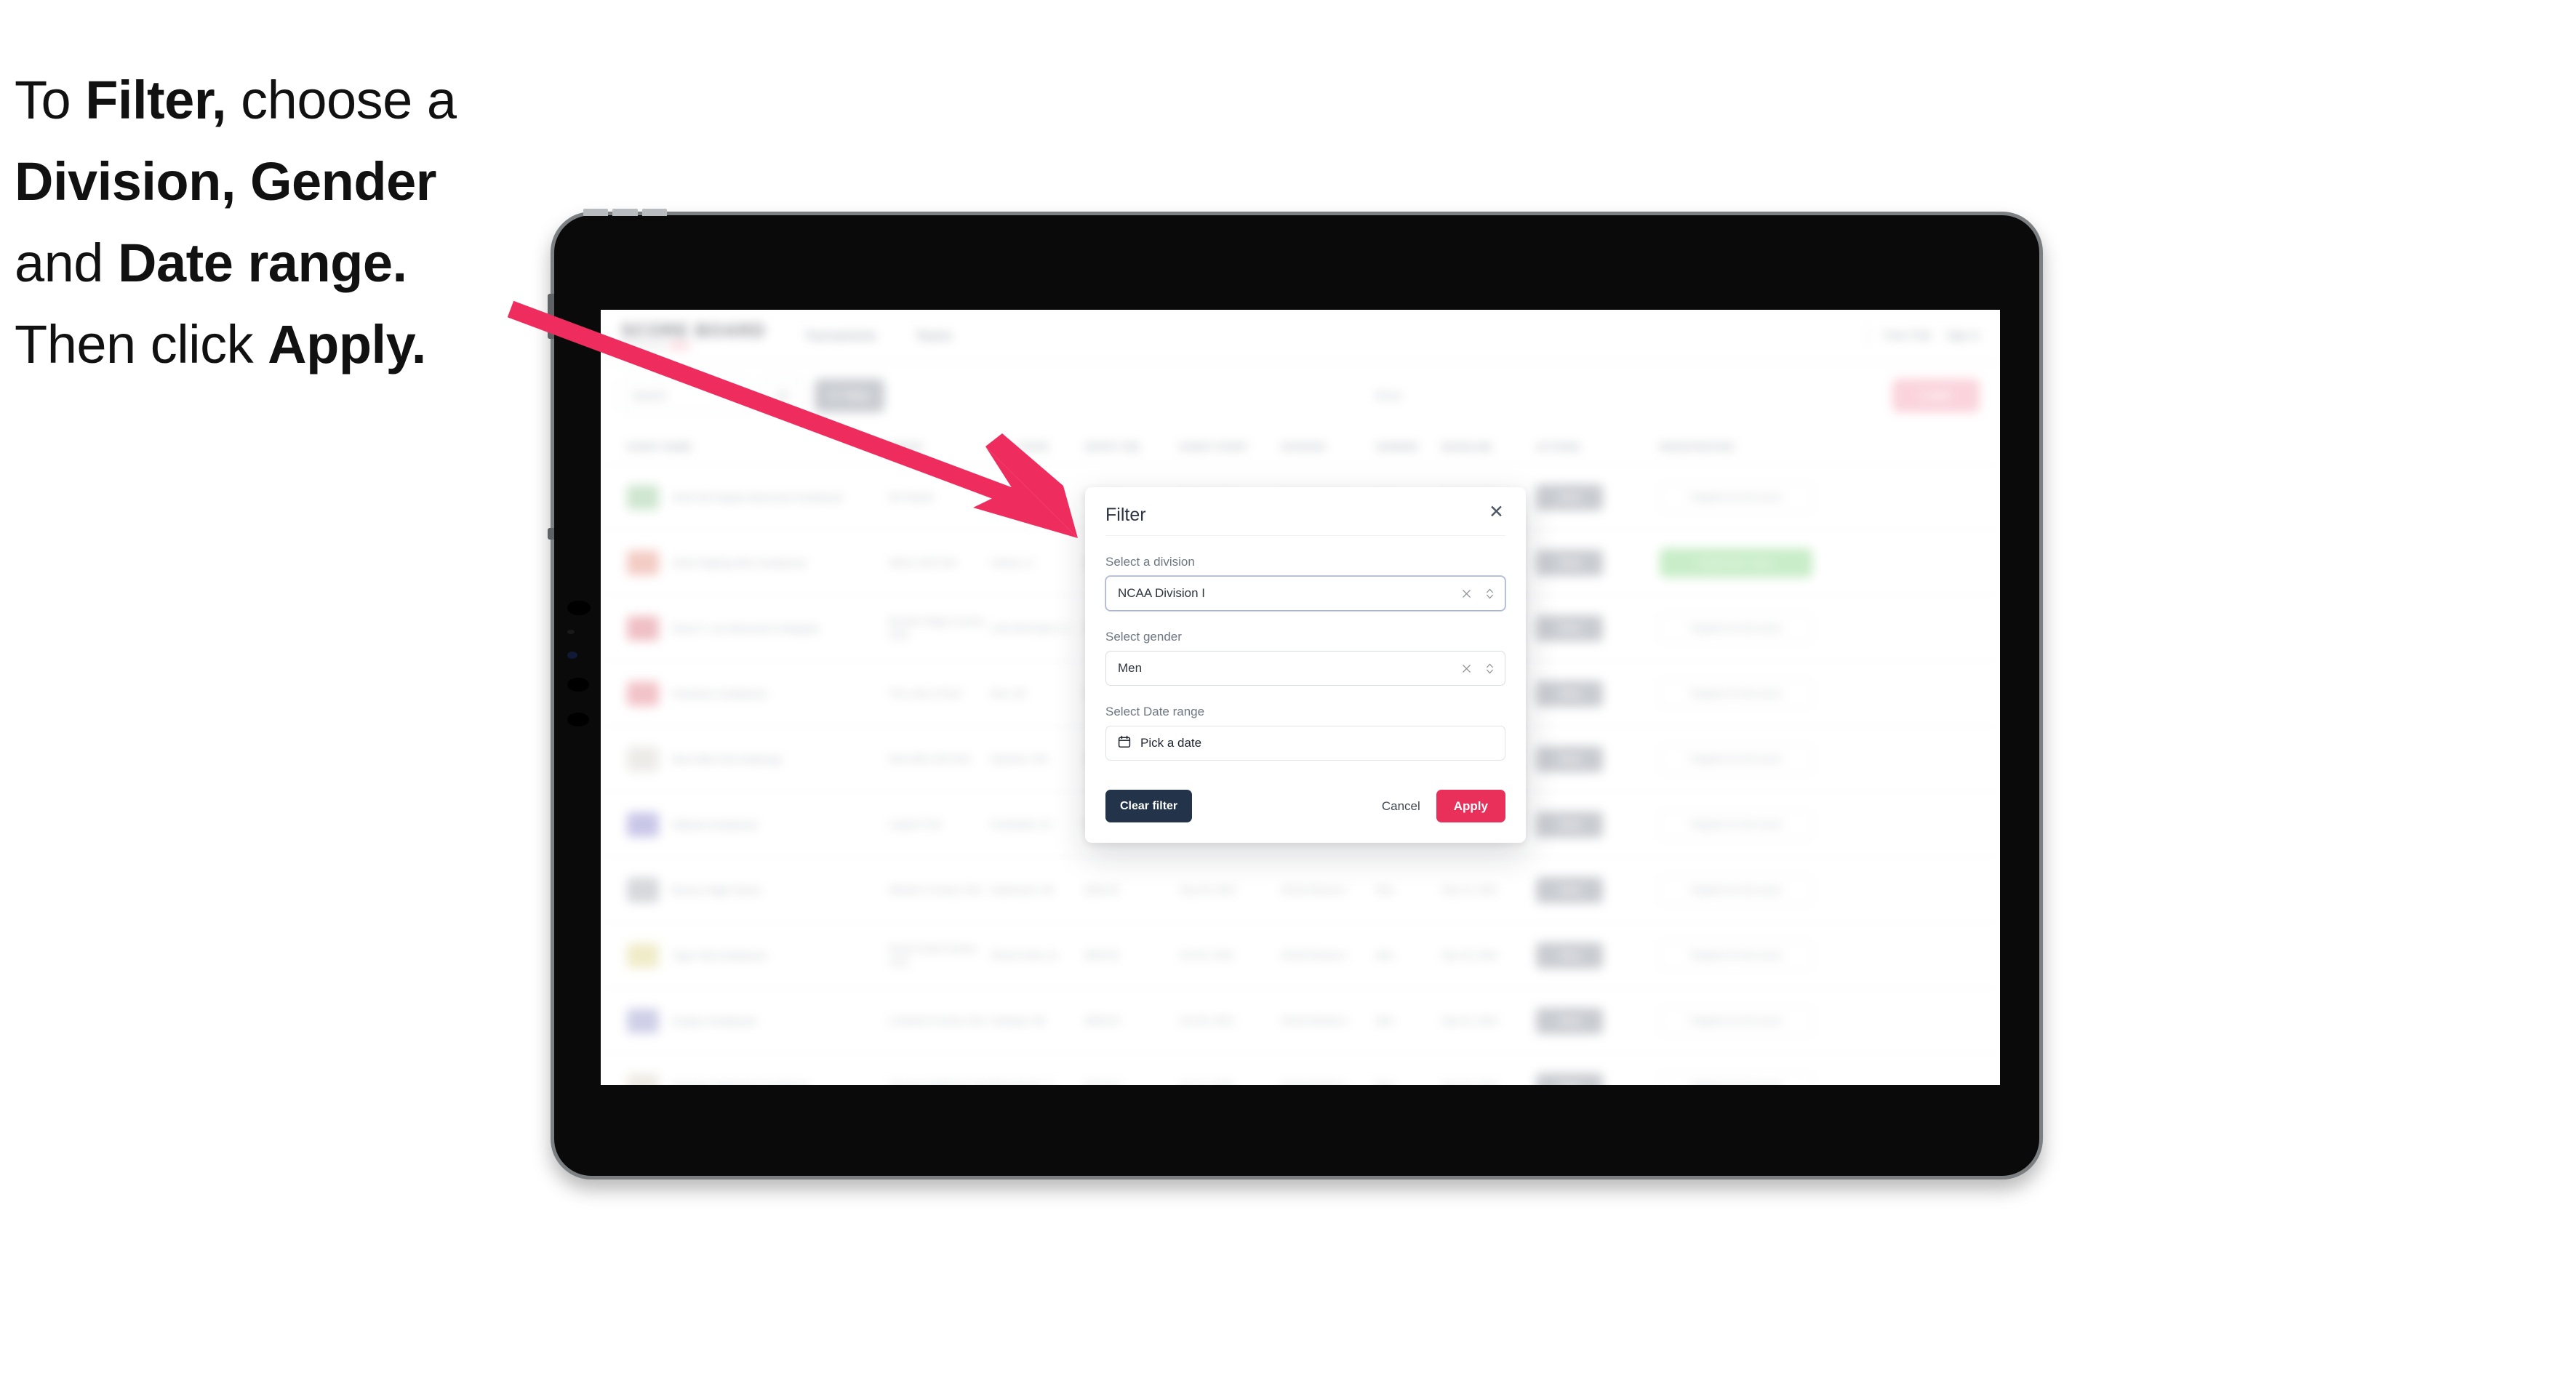 This screenshot has height=1386, width=2576. I want to click on caption-line-3: and Date range., so click(284, 263).